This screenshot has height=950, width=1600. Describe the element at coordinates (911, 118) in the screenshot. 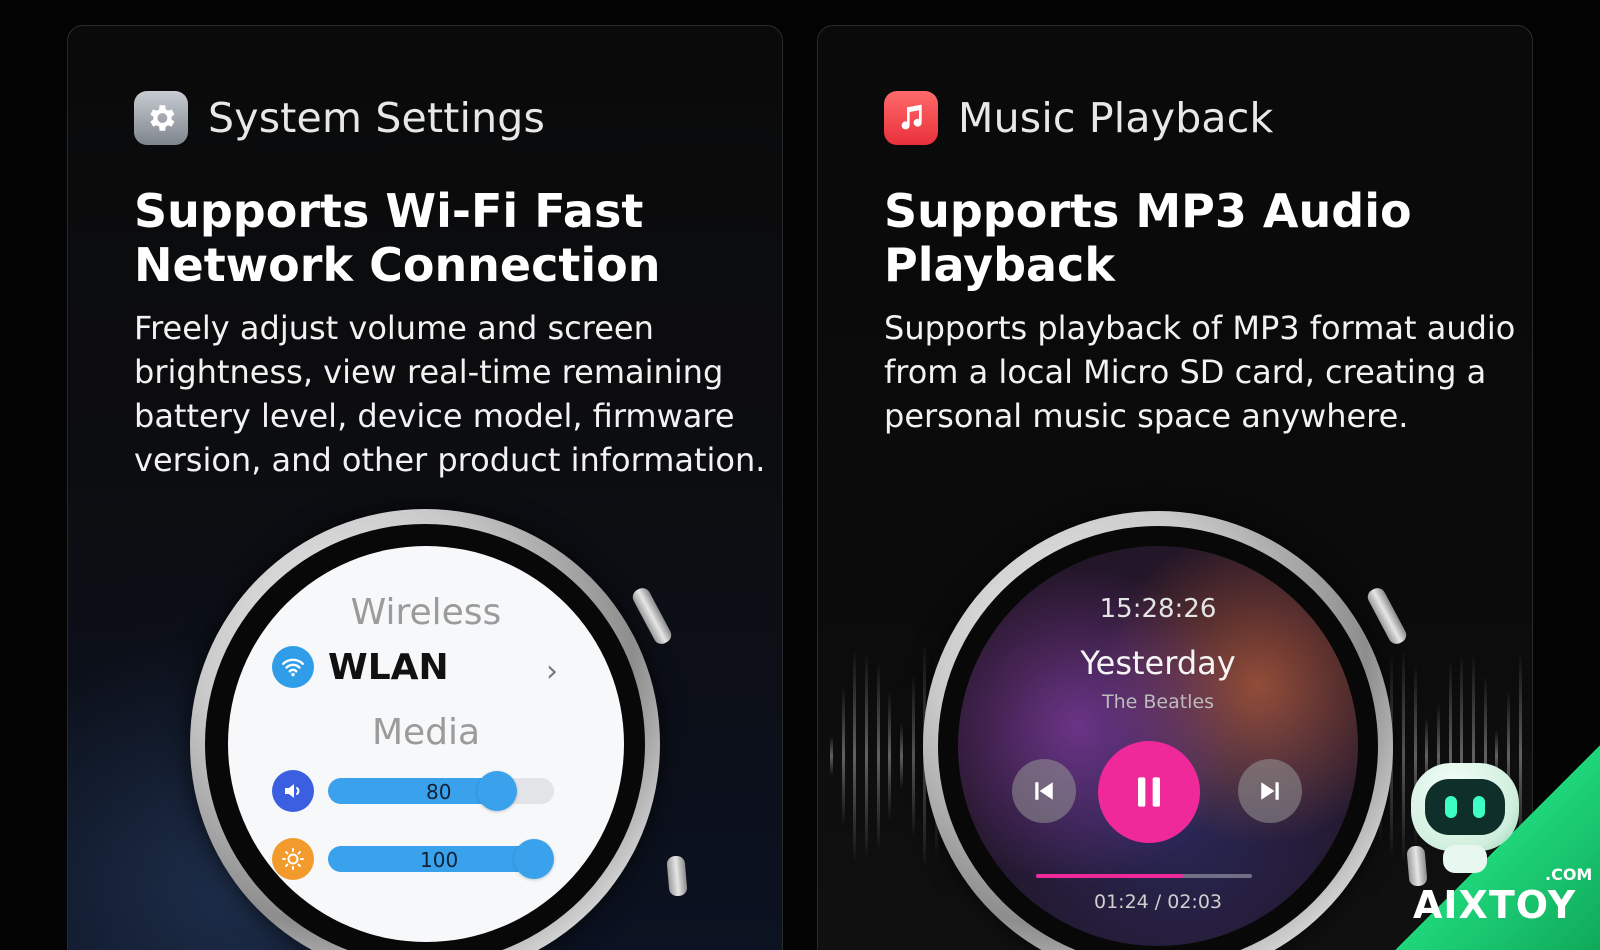

I see `music-note-icon` at that location.